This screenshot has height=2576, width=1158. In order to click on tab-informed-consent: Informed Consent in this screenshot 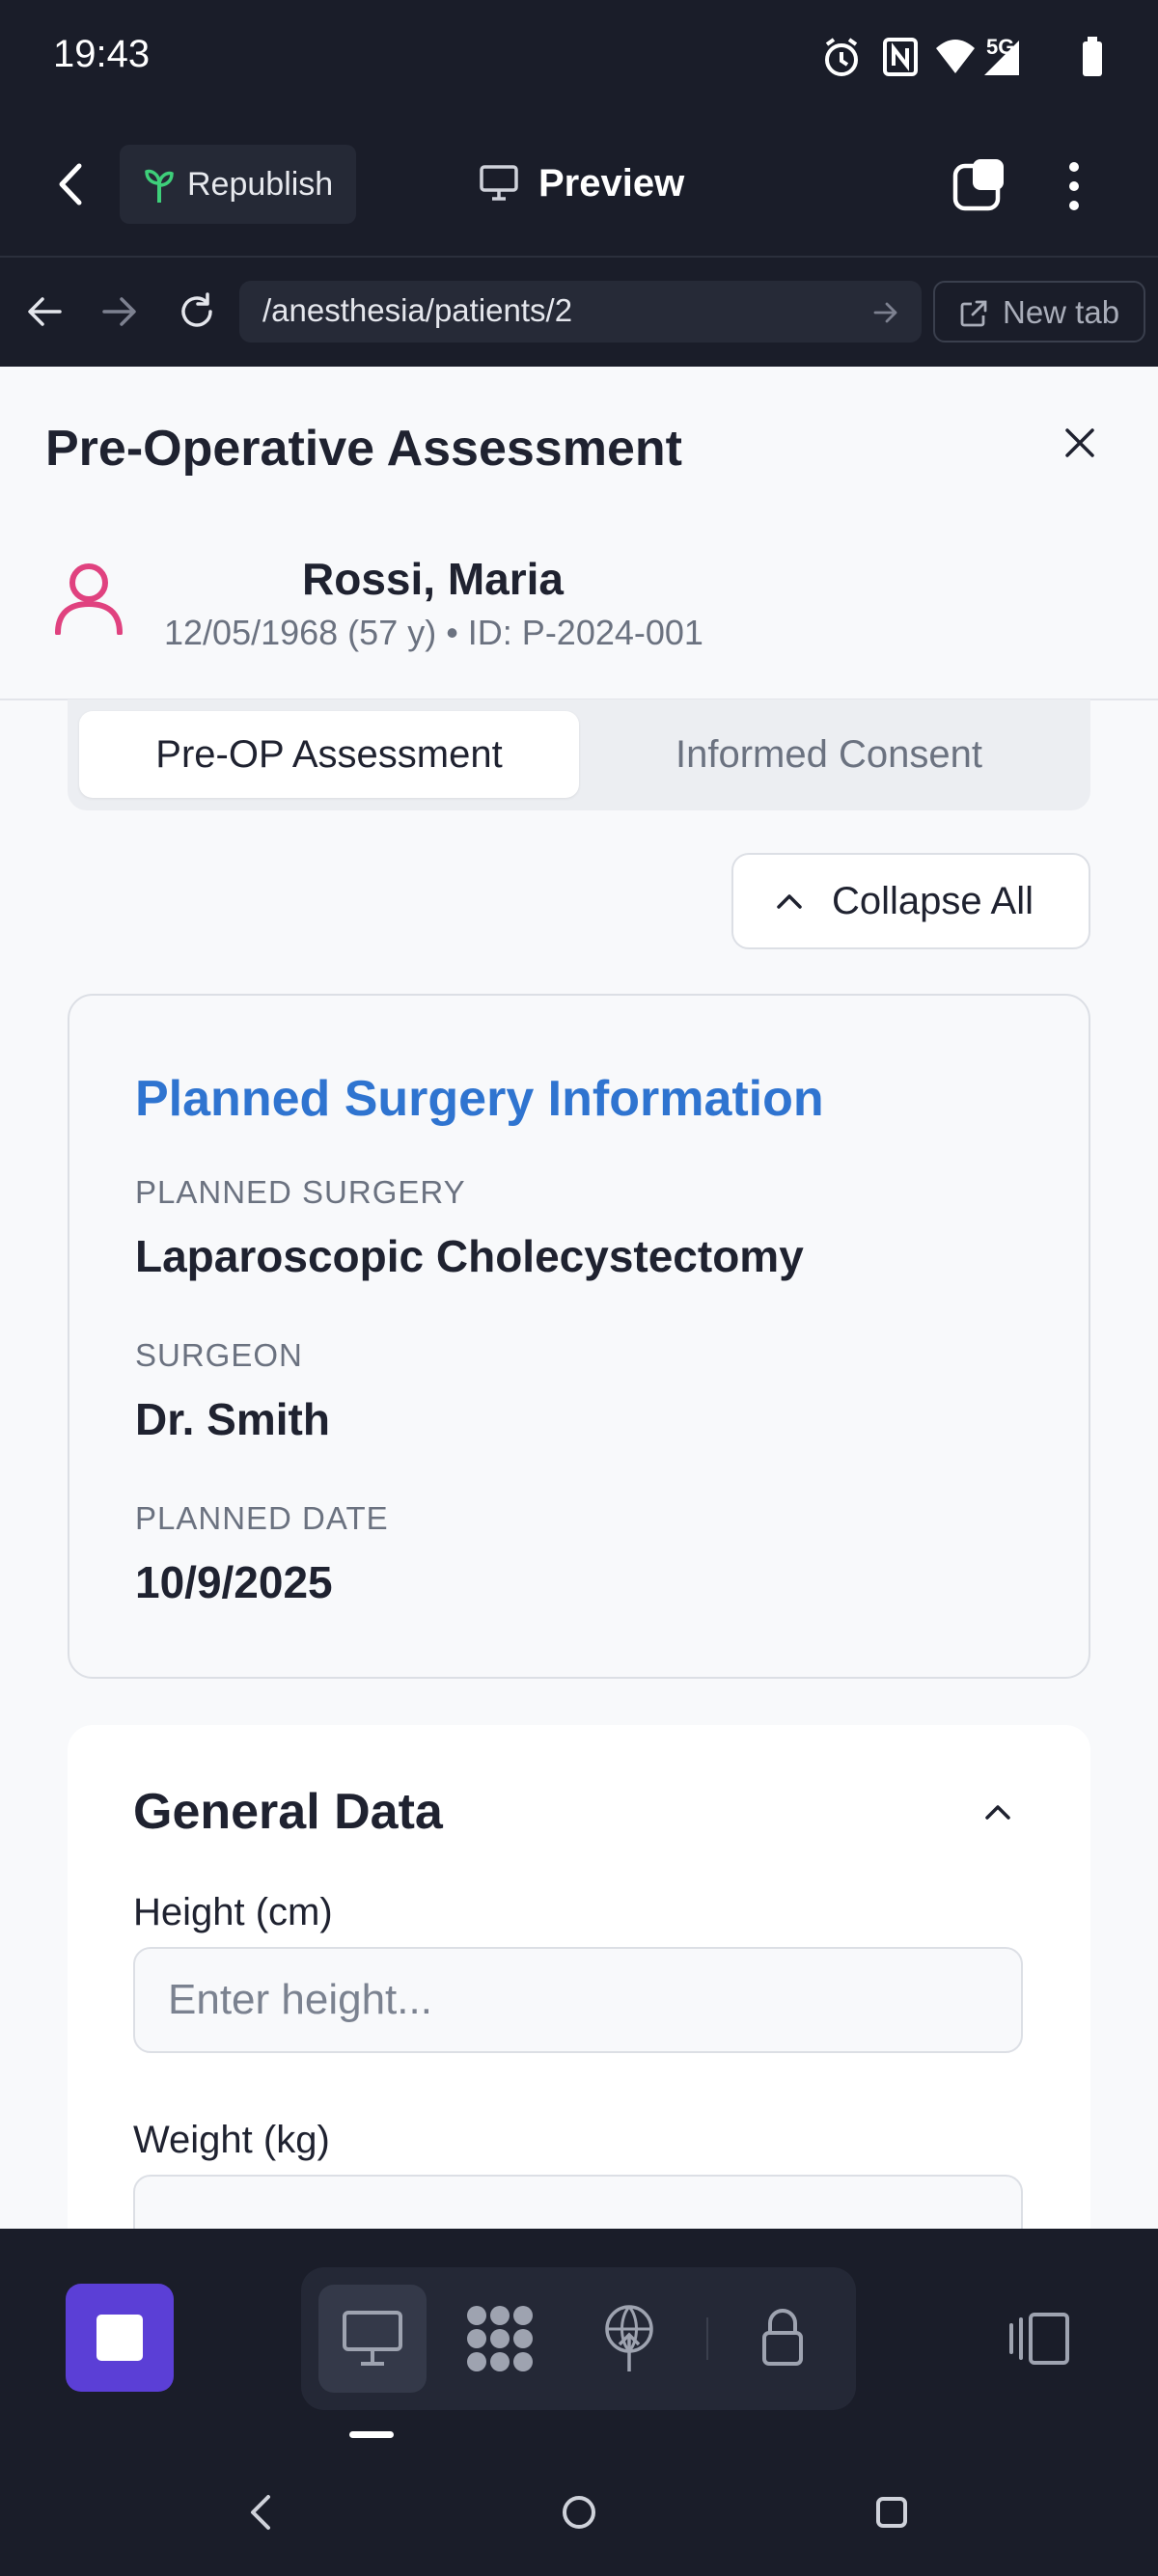, I will do `click(829, 755)`.